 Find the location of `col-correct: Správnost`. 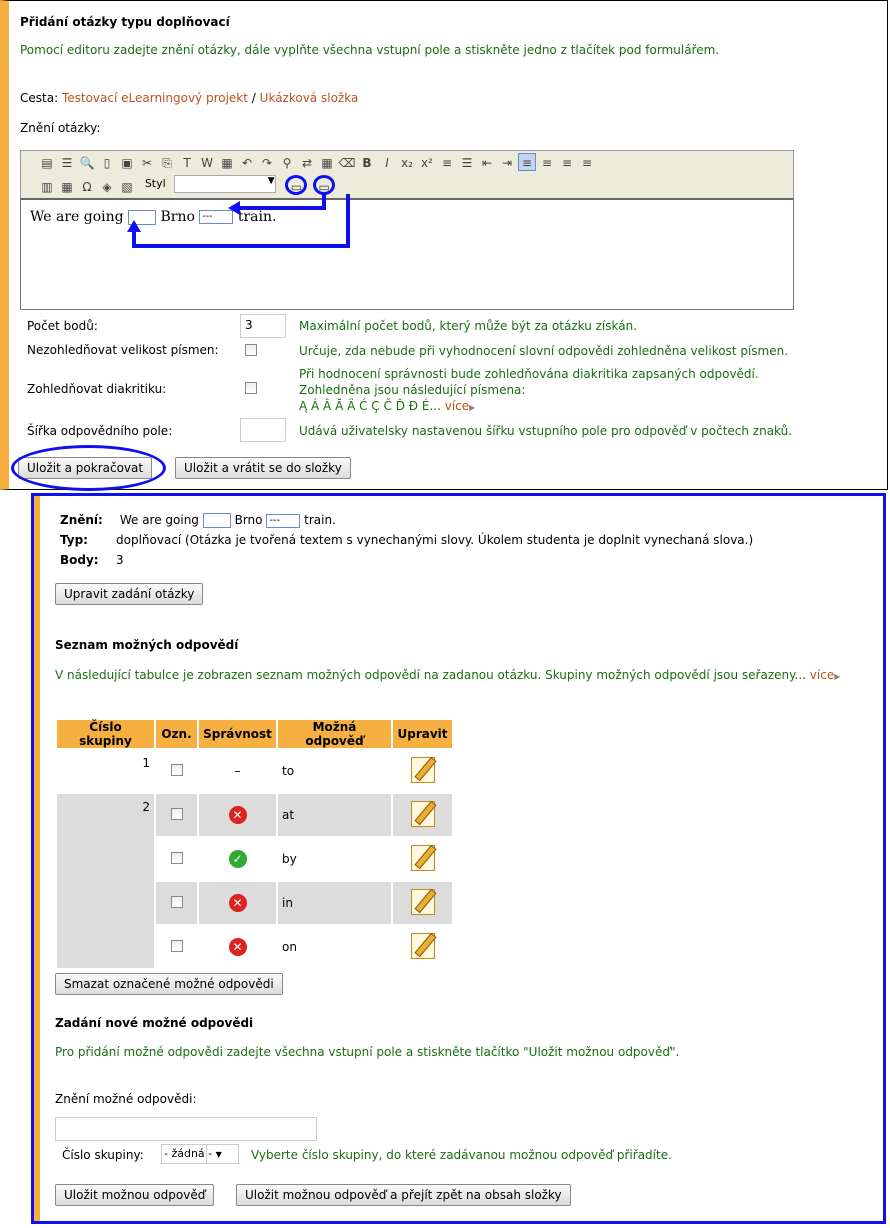

col-correct: Správnost is located at coordinates (237, 734).